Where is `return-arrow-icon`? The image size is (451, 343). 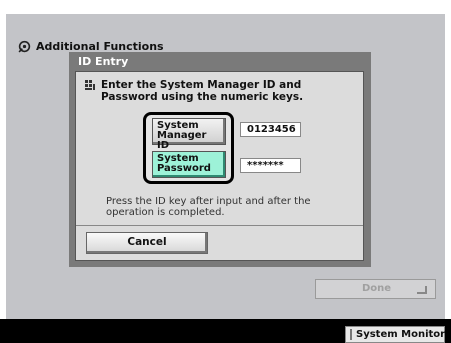 return-arrow-icon is located at coordinates (422, 290).